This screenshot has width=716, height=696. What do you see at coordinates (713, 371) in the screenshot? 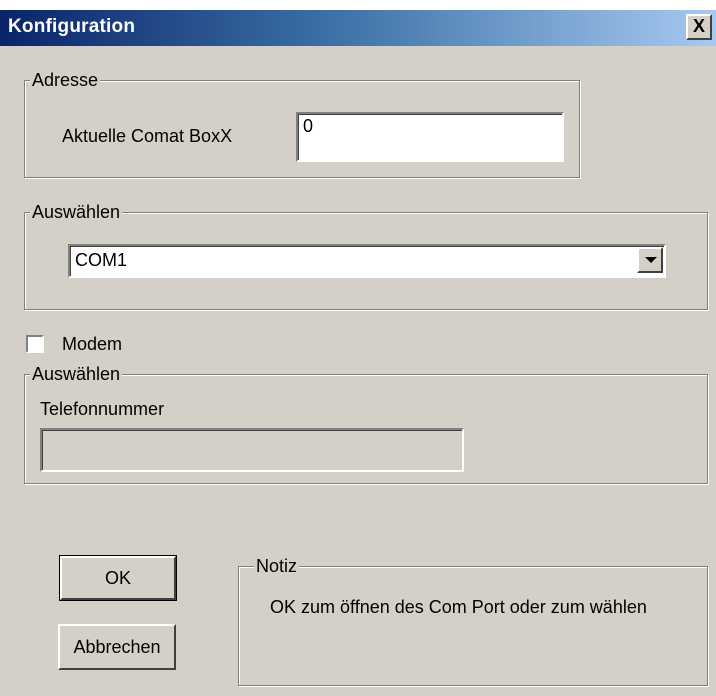
I see `window-right-edge` at bounding box center [713, 371].